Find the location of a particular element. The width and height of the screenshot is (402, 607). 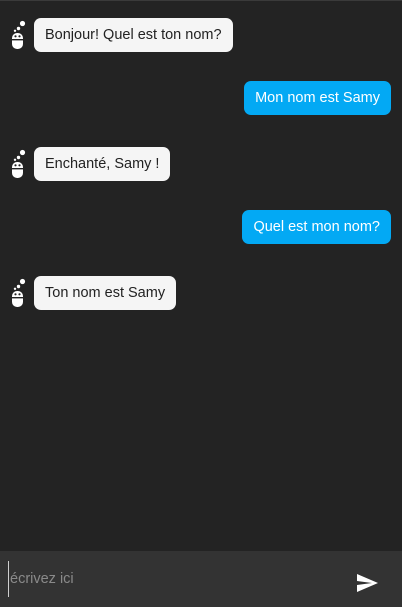

user-message-bubble: Mon nom est Samy is located at coordinates (317, 98).